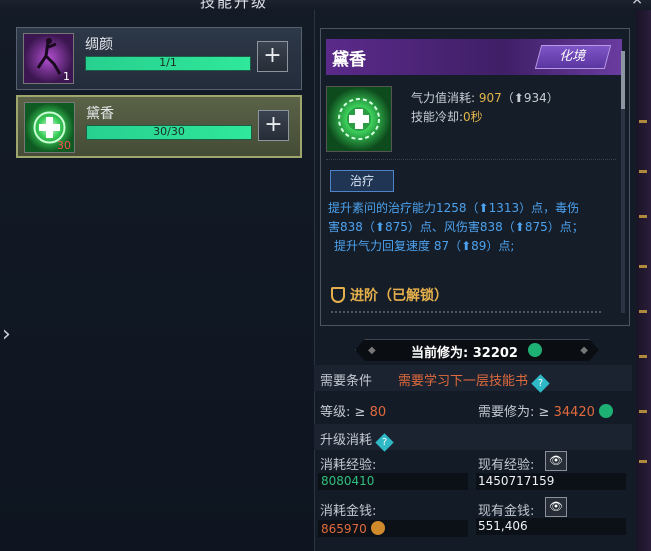 The height and width of the screenshot is (551, 651). I want to click on skill-progress-bar: 1/1, so click(168, 63).